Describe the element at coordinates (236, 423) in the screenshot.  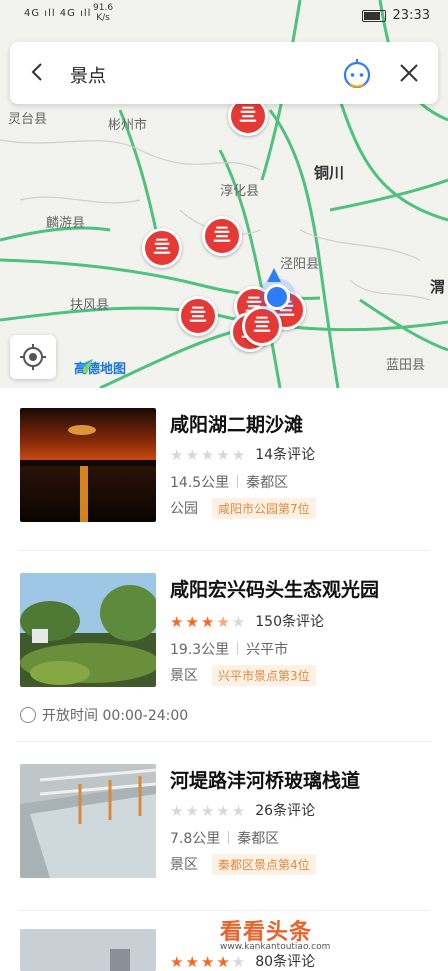
I see `result-title: 咸阳湖二期沙滩` at that location.